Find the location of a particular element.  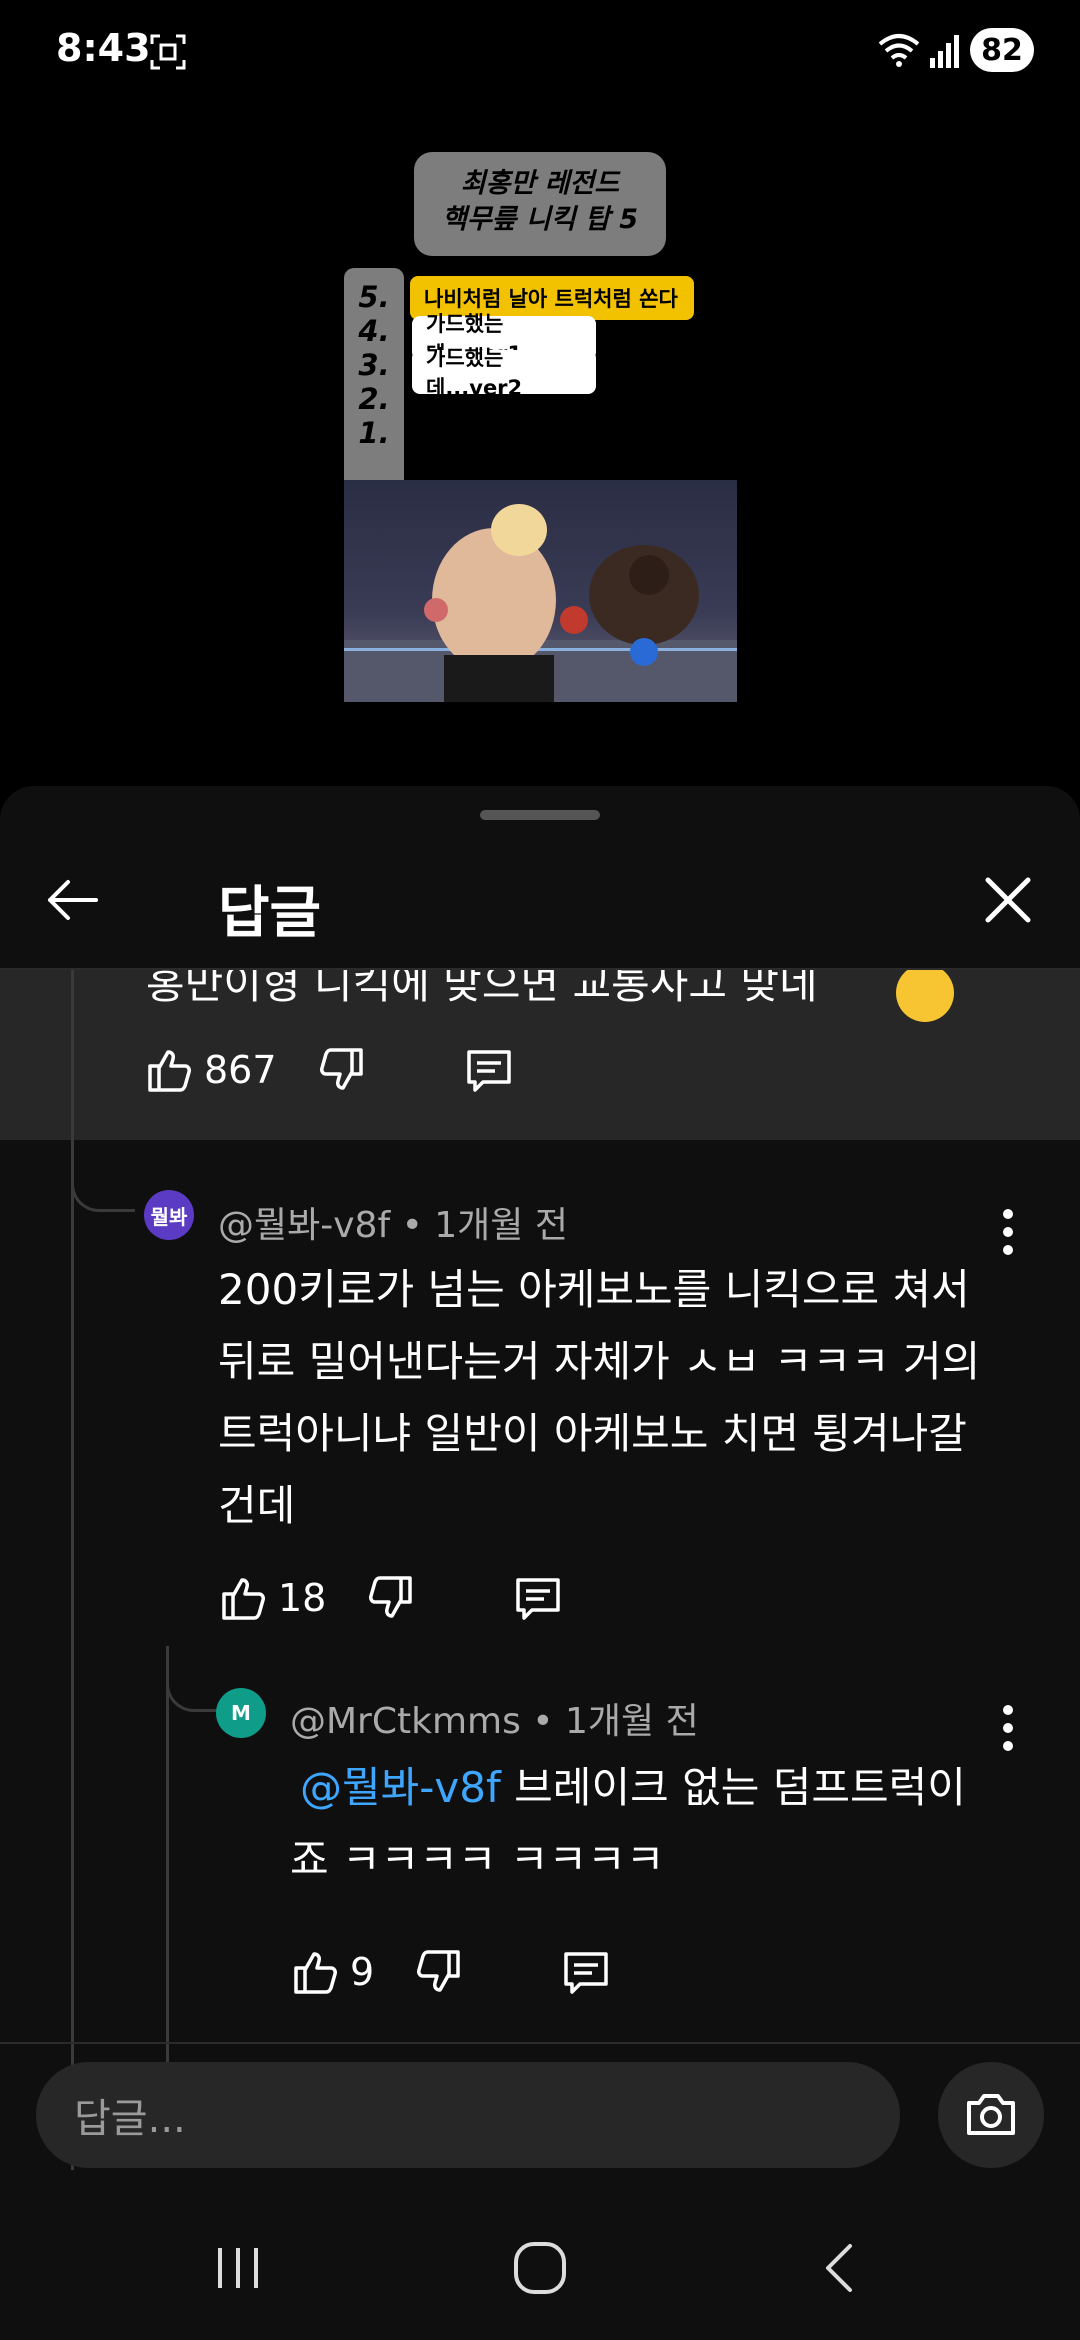

rank-item: 3. is located at coordinates (374, 365).